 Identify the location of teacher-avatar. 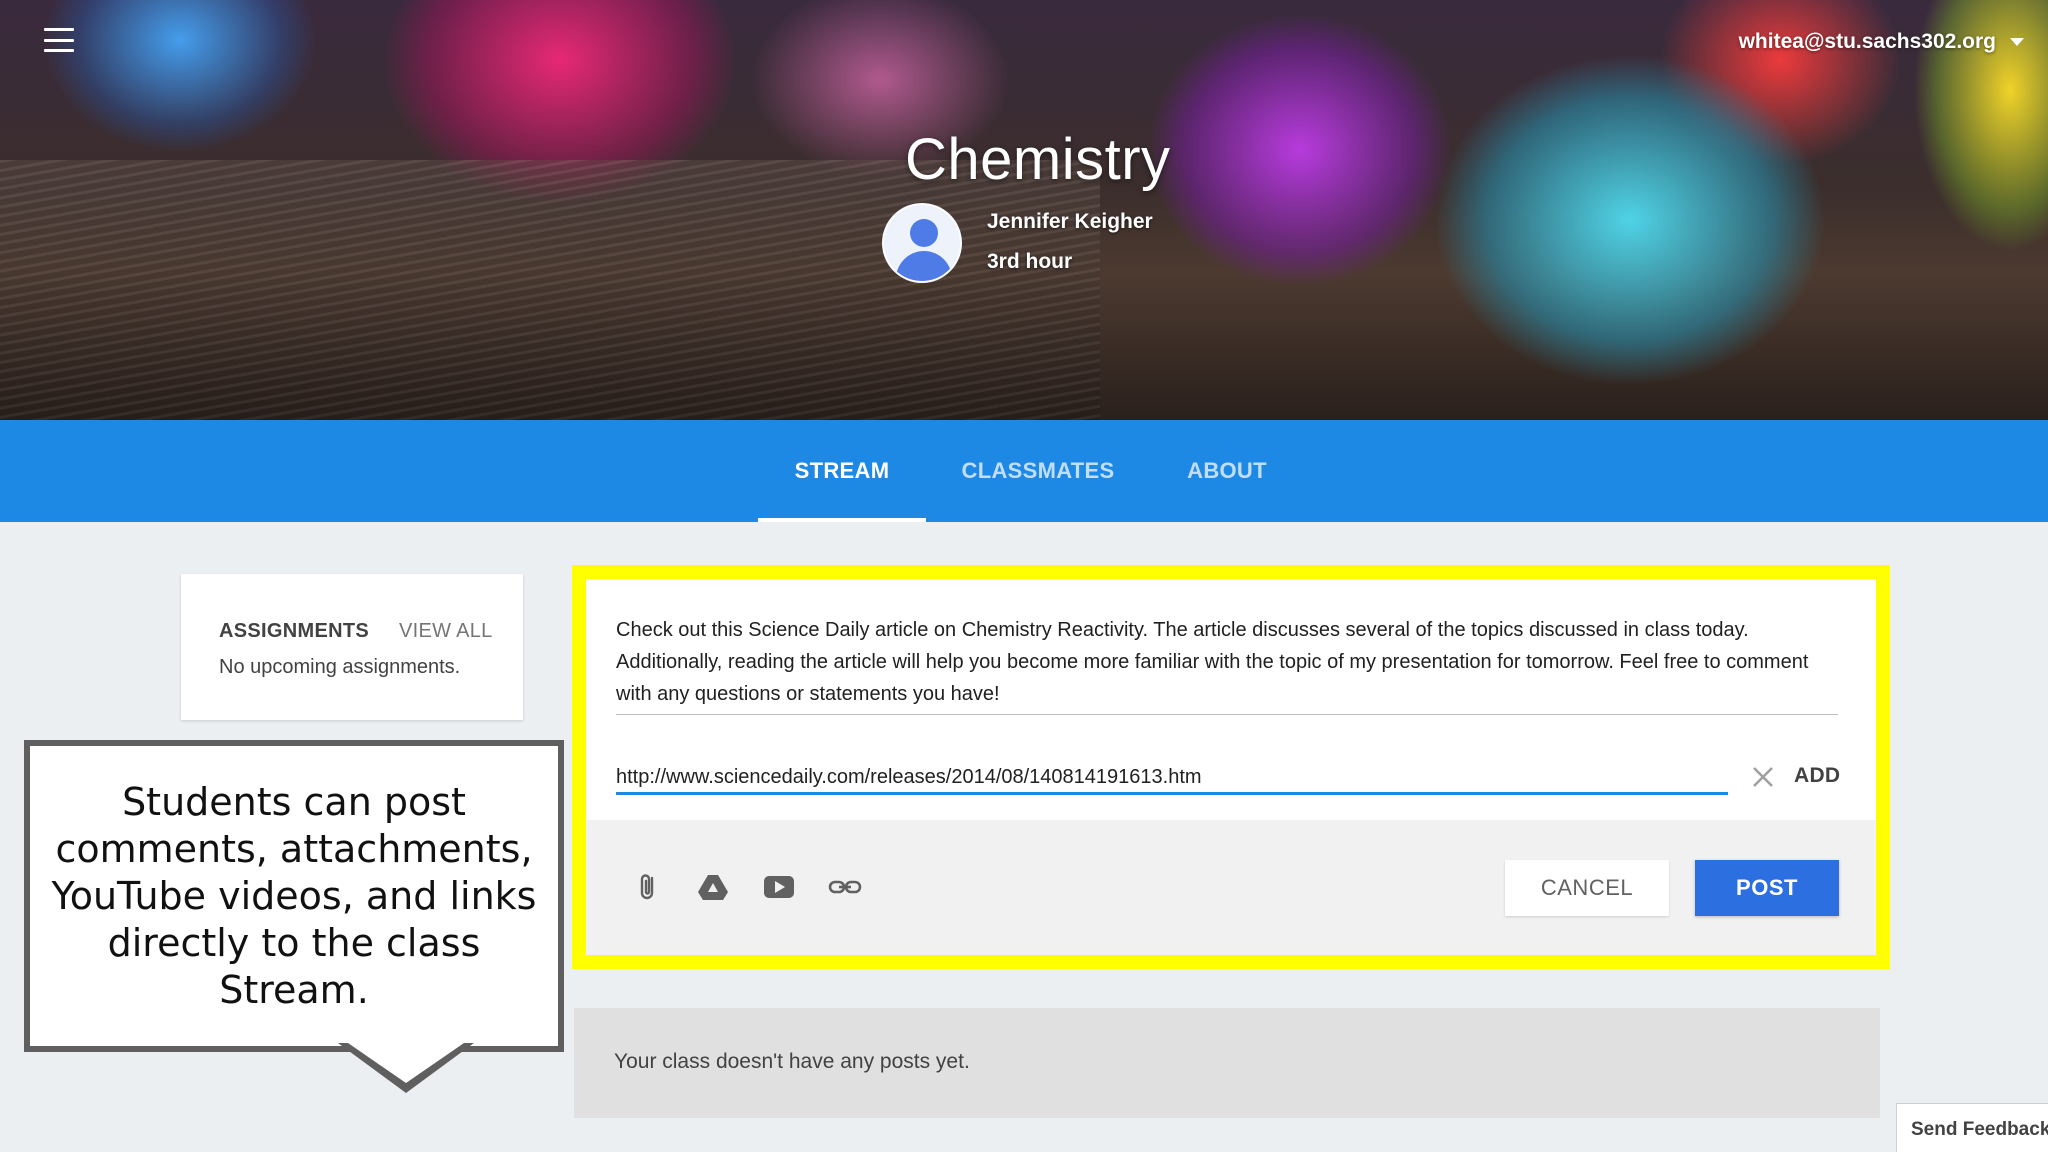
(922, 243).